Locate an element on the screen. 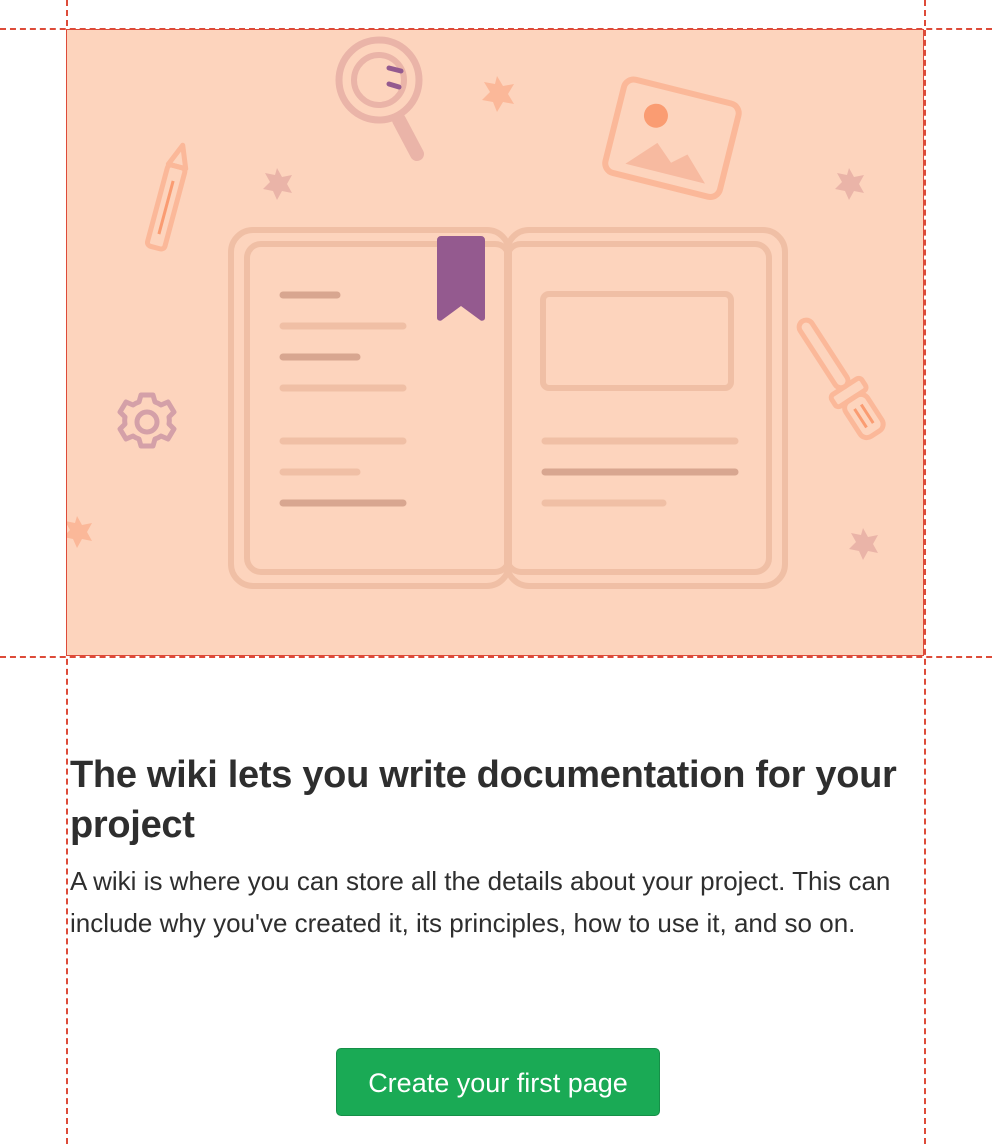  gear-icon is located at coordinates (147, 420).